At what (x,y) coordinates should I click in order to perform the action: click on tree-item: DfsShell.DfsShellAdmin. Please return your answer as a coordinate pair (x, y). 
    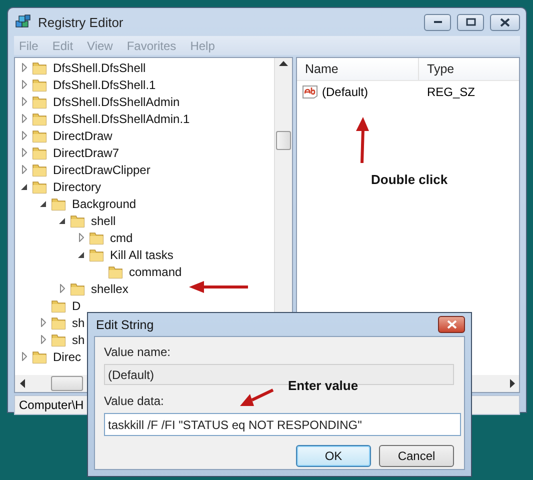
    Looking at the image, I should click on (116, 101).